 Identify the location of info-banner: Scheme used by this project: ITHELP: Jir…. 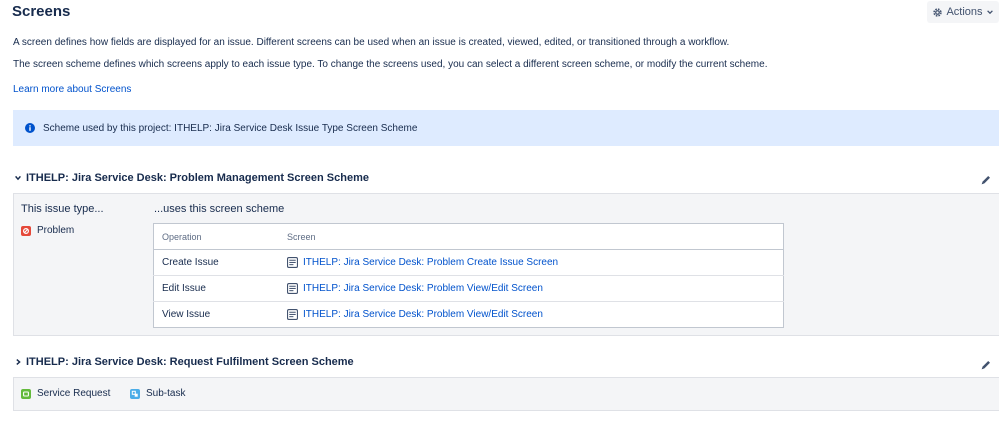
(506, 128).